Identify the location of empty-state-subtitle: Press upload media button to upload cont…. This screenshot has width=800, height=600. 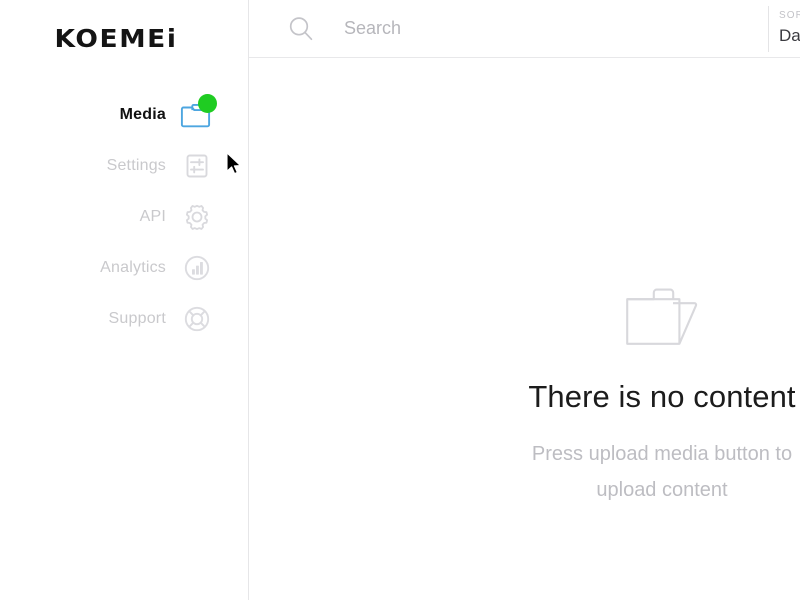
(524, 472).